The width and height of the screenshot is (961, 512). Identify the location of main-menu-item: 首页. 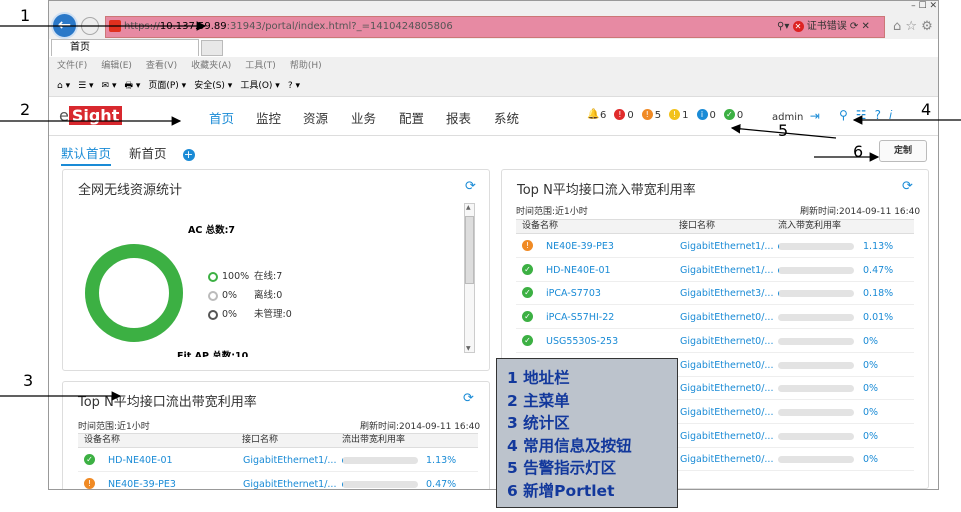
(221, 117).